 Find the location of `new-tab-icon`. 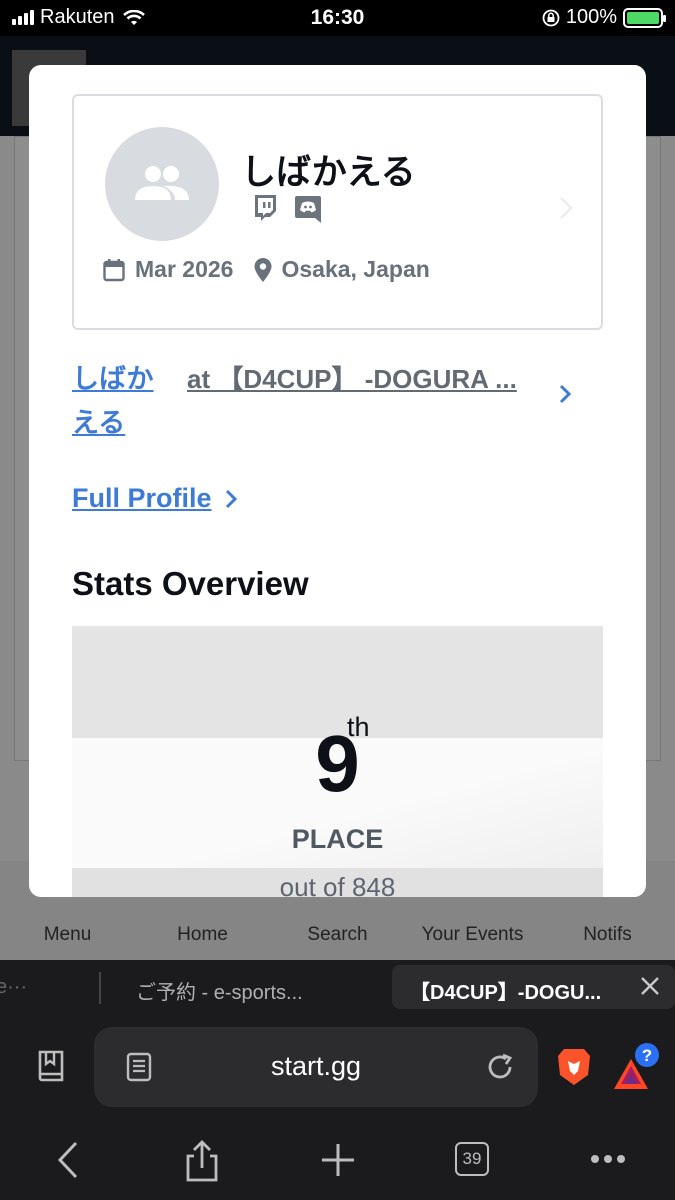

new-tab-icon is located at coordinates (338, 1160).